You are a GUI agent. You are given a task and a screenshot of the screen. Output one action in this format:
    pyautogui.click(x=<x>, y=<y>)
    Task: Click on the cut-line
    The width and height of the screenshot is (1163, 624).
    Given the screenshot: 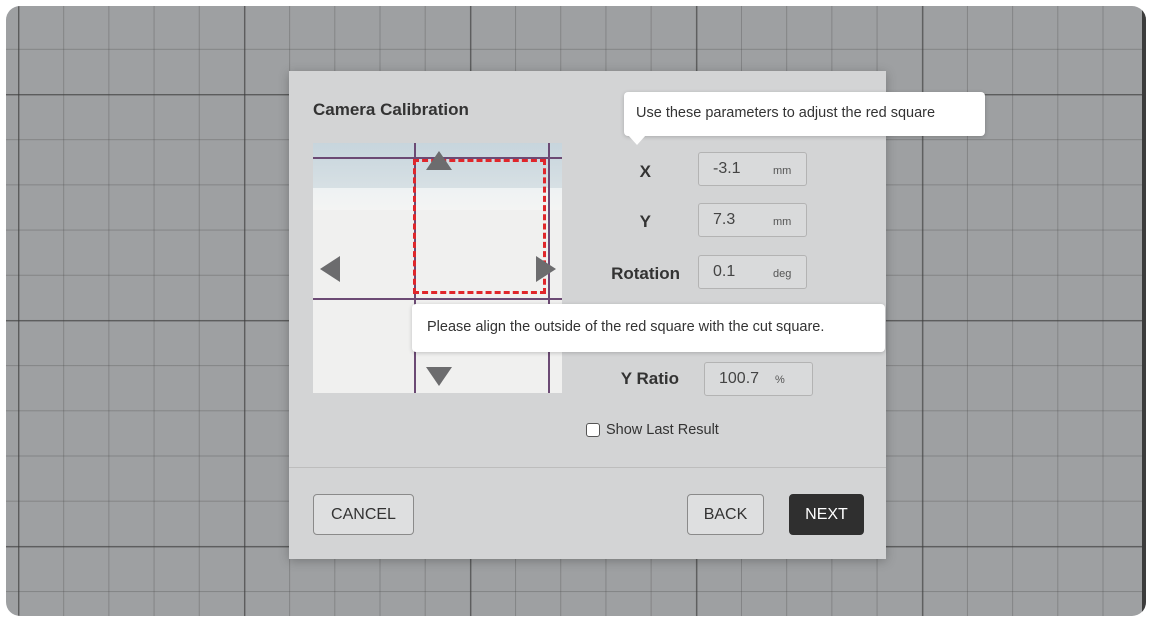 What is the action you would take?
    pyautogui.click(x=437, y=299)
    